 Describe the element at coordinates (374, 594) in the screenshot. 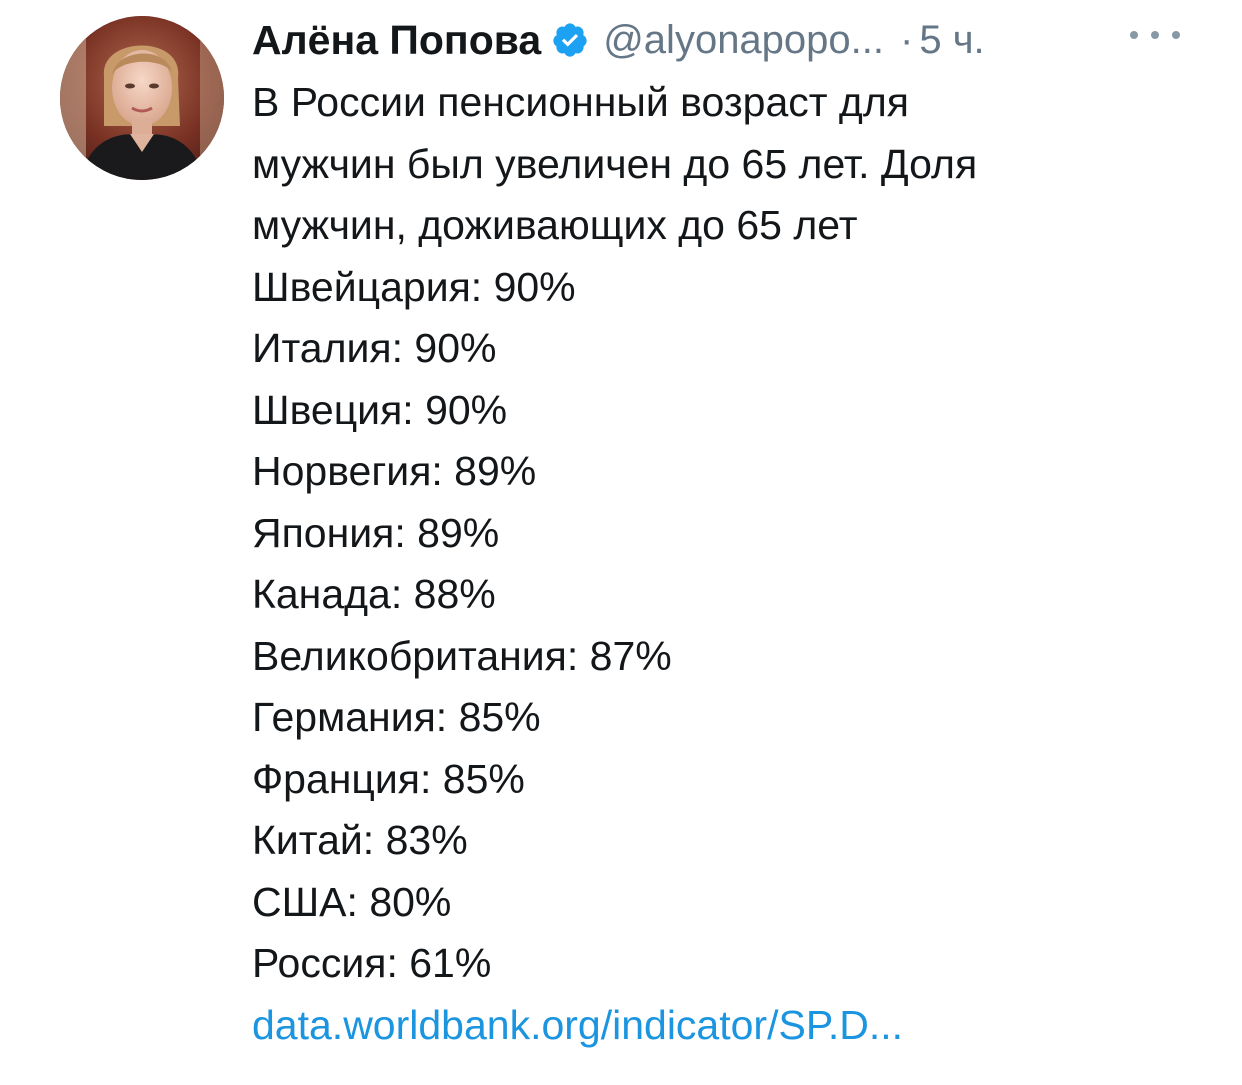

I see `country-stat: Канада: 88%` at that location.